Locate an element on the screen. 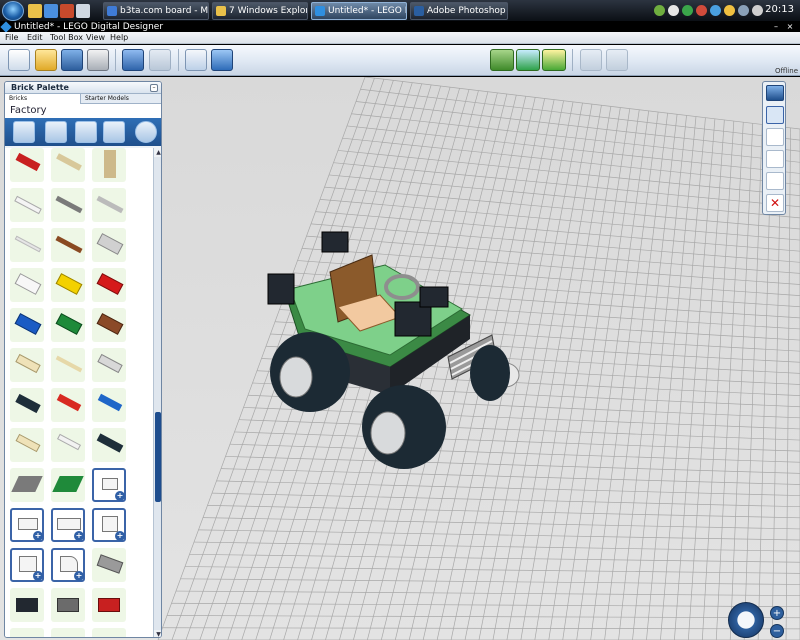  scroll-thumb is located at coordinates (158, 457).